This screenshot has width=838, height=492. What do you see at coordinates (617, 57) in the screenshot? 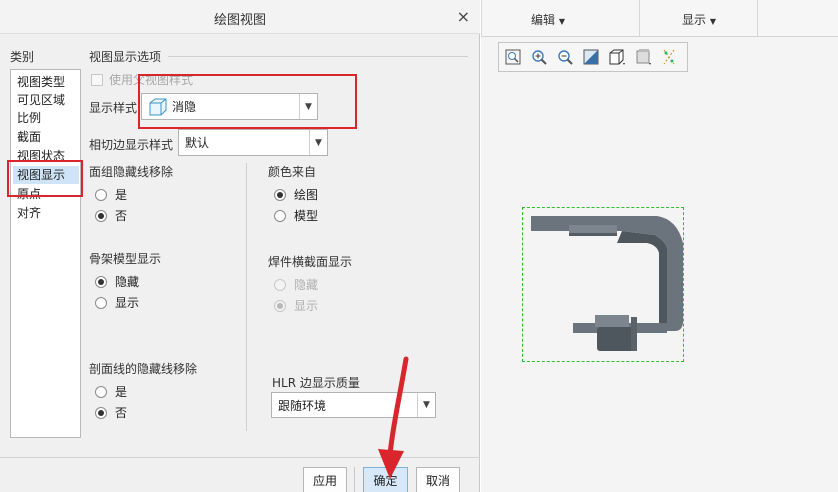
I see `display-style-icon` at bounding box center [617, 57].